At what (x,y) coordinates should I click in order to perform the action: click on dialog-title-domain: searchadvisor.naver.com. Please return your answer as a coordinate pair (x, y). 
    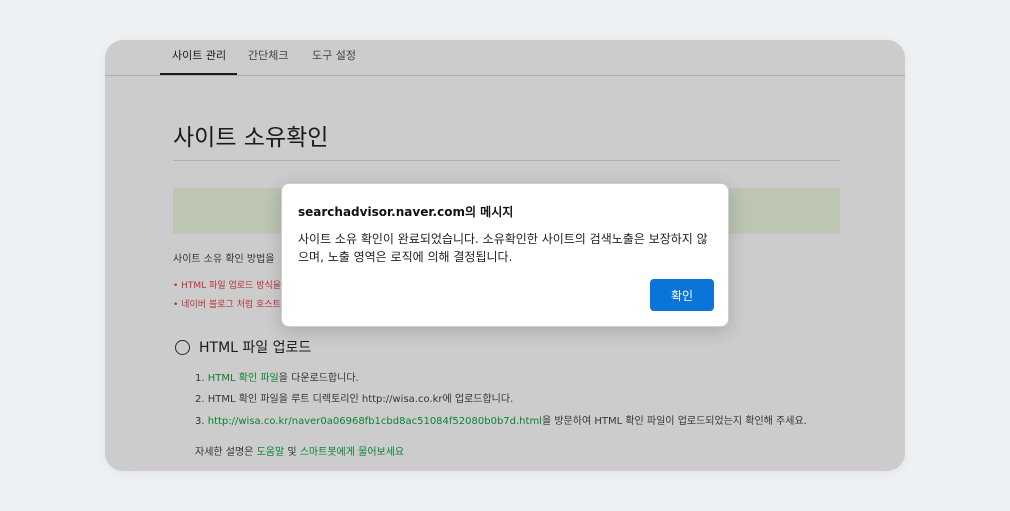
    Looking at the image, I should click on (381, 212).